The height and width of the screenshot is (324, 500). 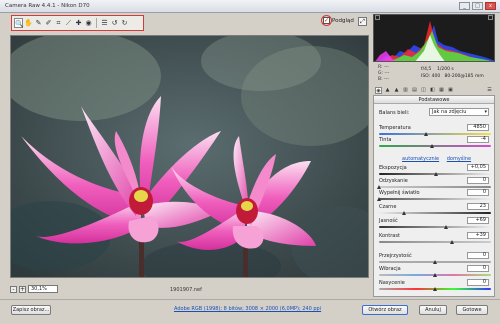 I want to click on temperature-slider-thumb, so click(x=425, y=134).